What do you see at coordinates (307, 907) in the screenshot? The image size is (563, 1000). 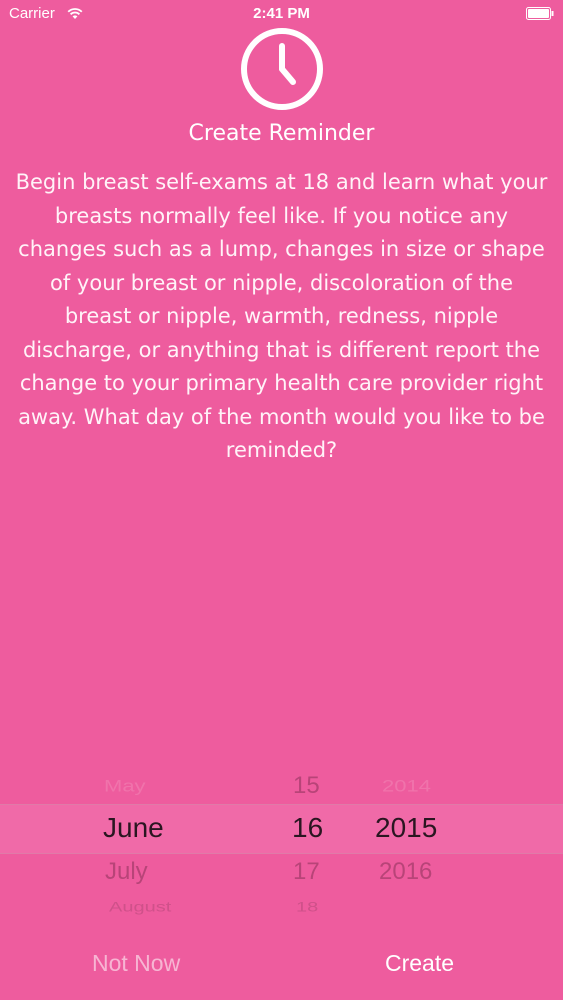 I see `picker-day-below-far: 18` at bounding box center [307, 907].